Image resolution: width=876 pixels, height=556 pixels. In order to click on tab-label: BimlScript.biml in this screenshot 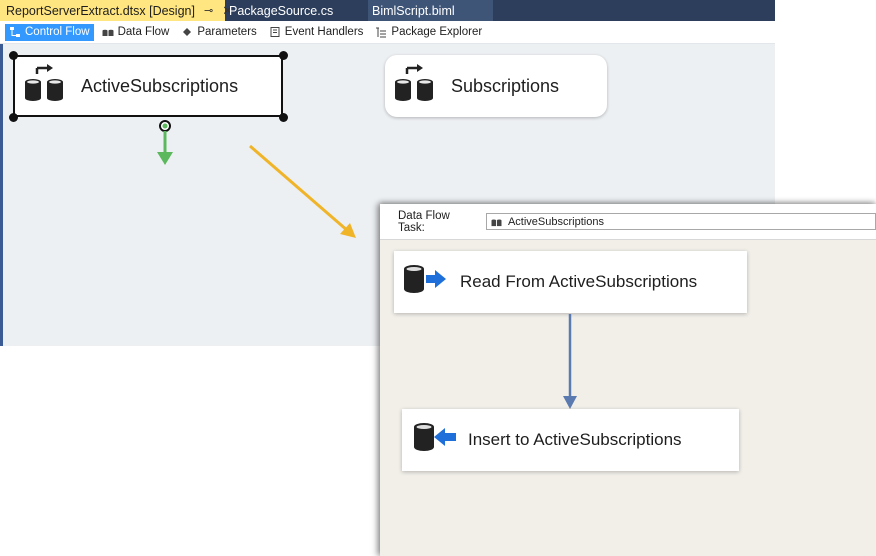, I will do `click(413, 10)`.